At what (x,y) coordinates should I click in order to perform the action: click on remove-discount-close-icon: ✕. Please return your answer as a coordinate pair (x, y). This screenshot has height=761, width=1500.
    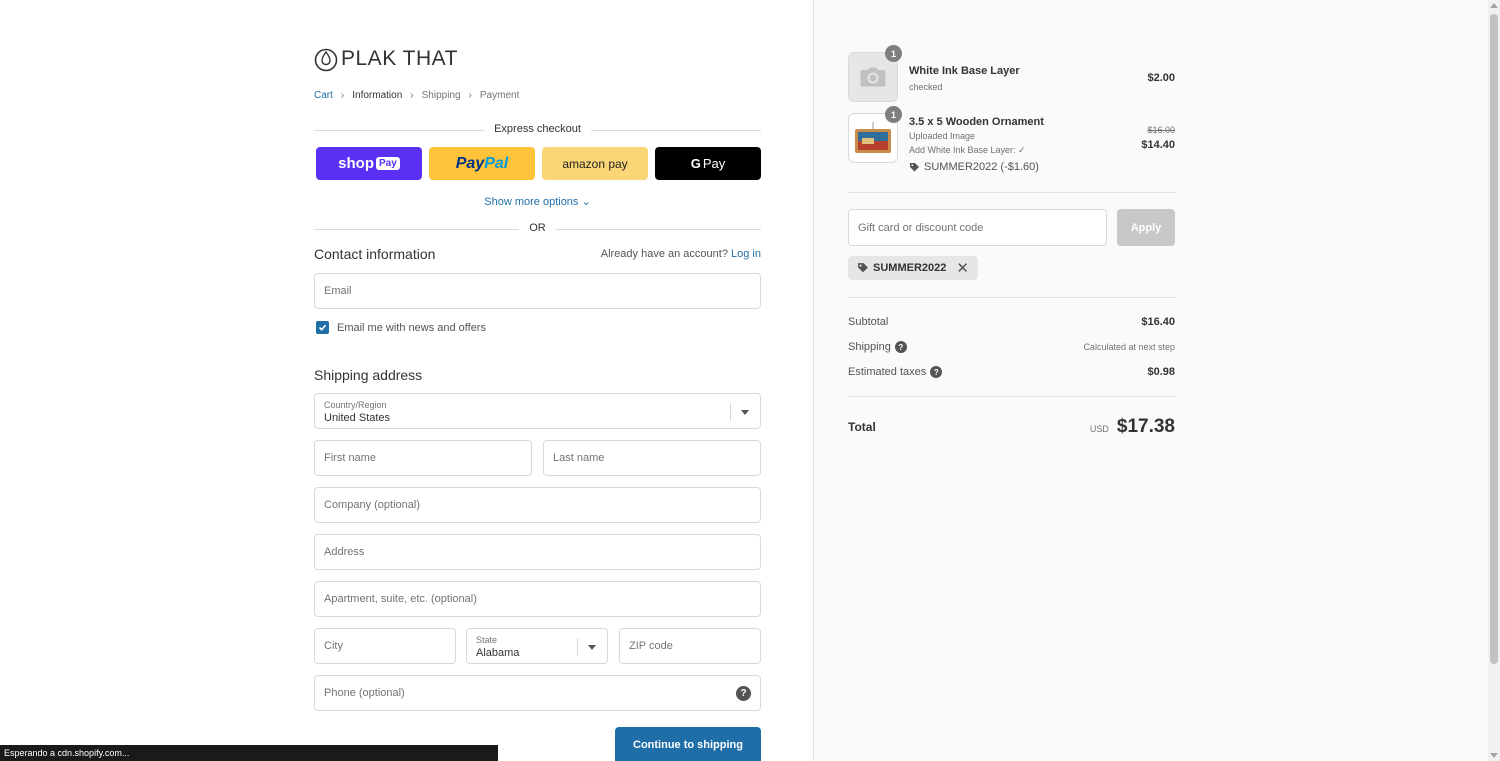
    Looking at the image, I should click on (962, 268).